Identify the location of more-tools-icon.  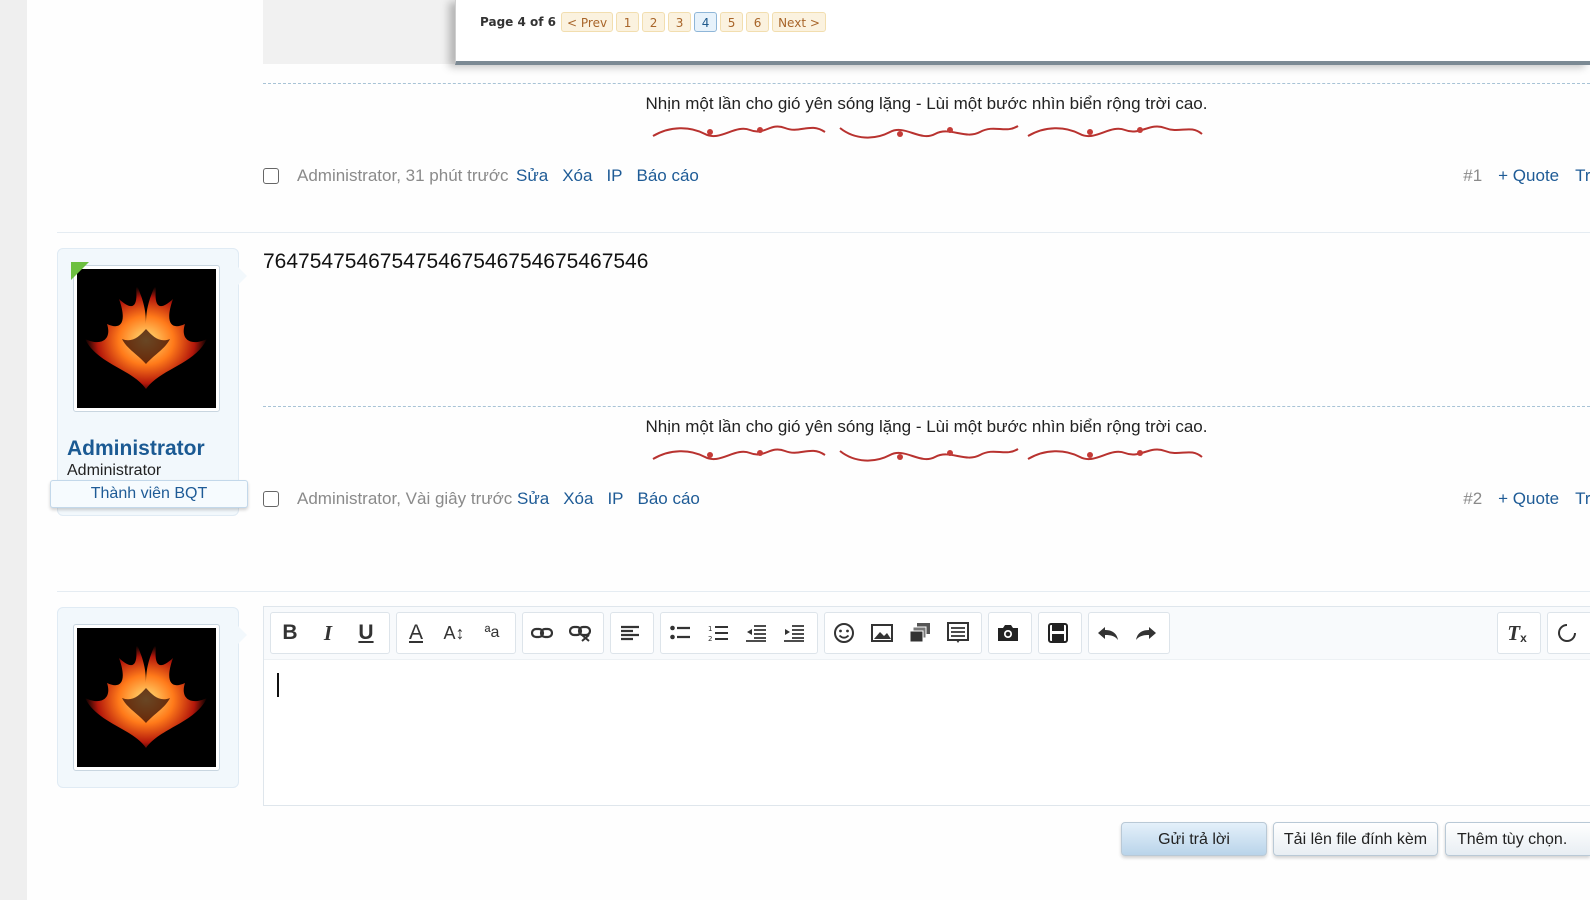
(1567, 633).